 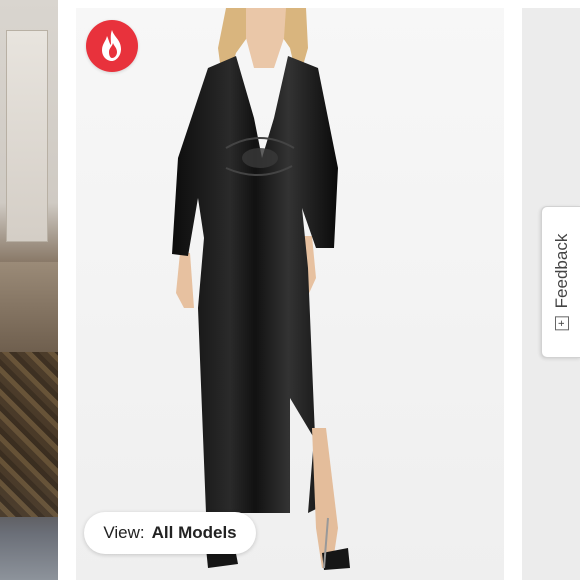 What do you see at coordinates (561, 271) in the screenshot?
I see `feedback-label: Feedback` at bounding box center [561, 271].